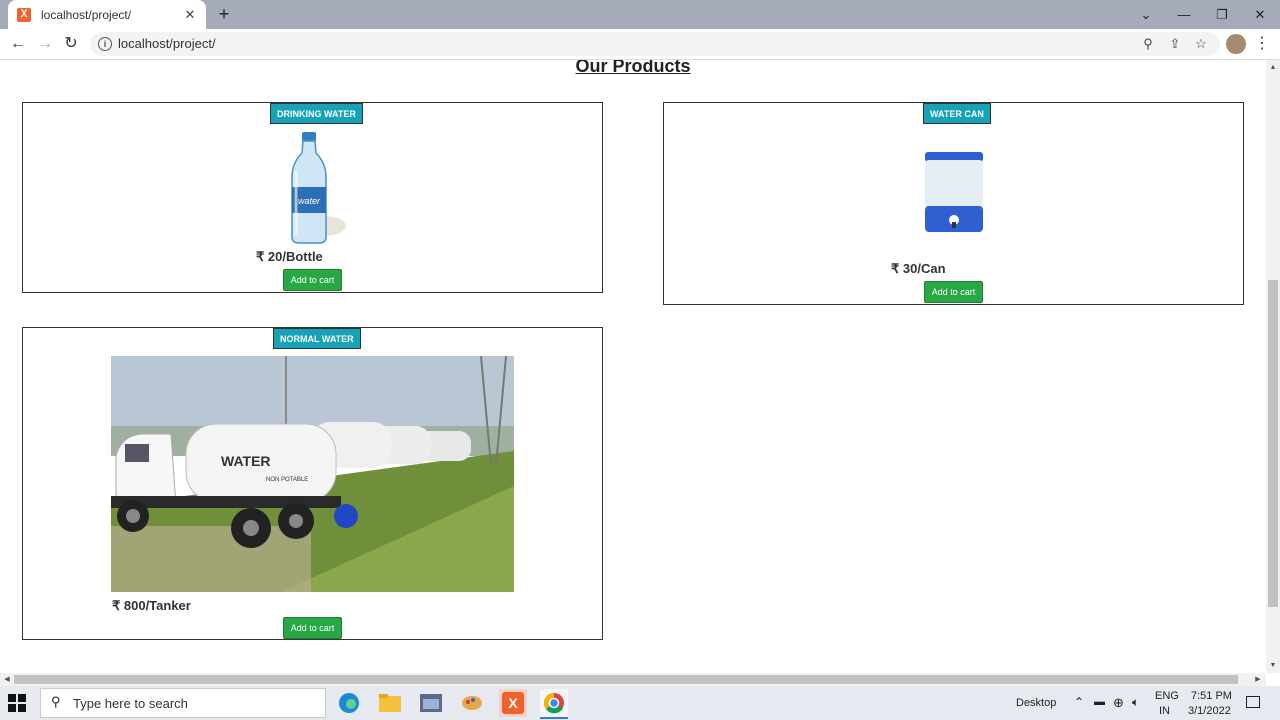 This screenshot has width=1280, height=720. Describe the element at coordinates (1036, 703) in the screenshot. I see `desktop-label: Desktop` at that location.